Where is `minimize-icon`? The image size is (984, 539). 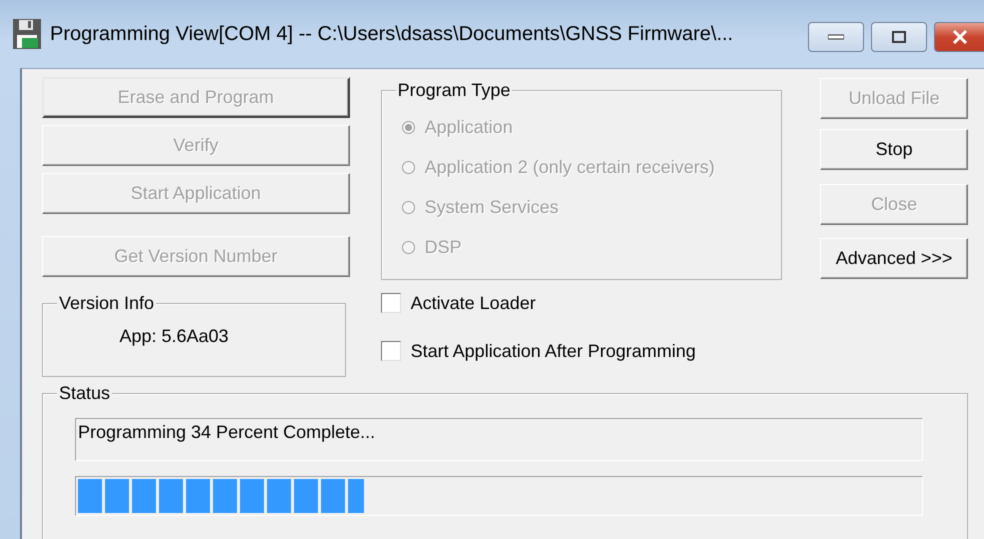 minimize-icon is located at coordinates (836, 37).